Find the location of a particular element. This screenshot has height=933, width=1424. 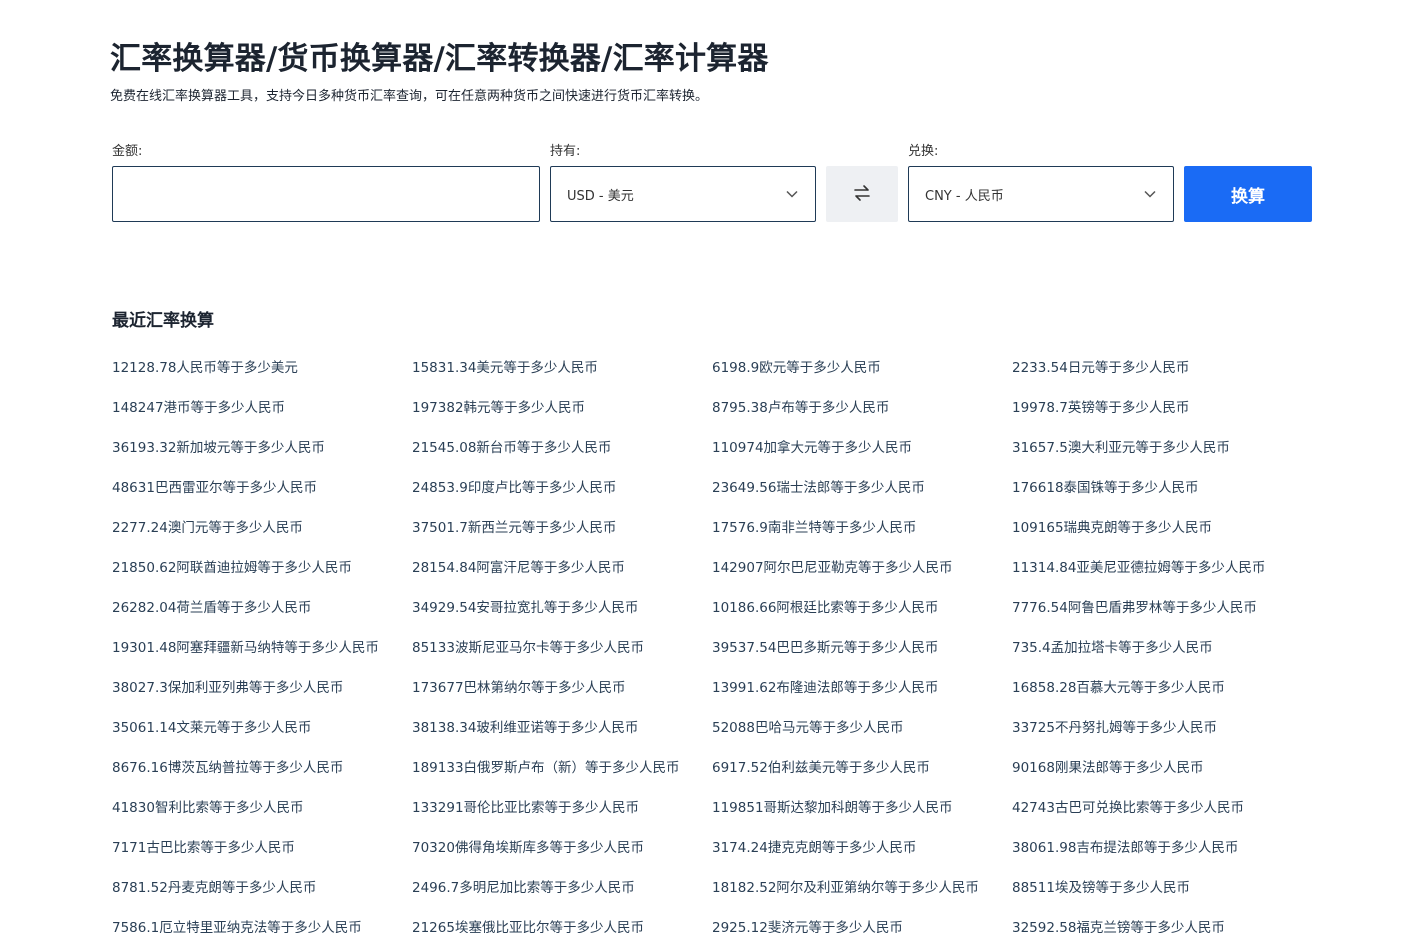

recent-conversion-link: 2277.24澳门元等于多少人民币 is located at coordinates (262, 538).